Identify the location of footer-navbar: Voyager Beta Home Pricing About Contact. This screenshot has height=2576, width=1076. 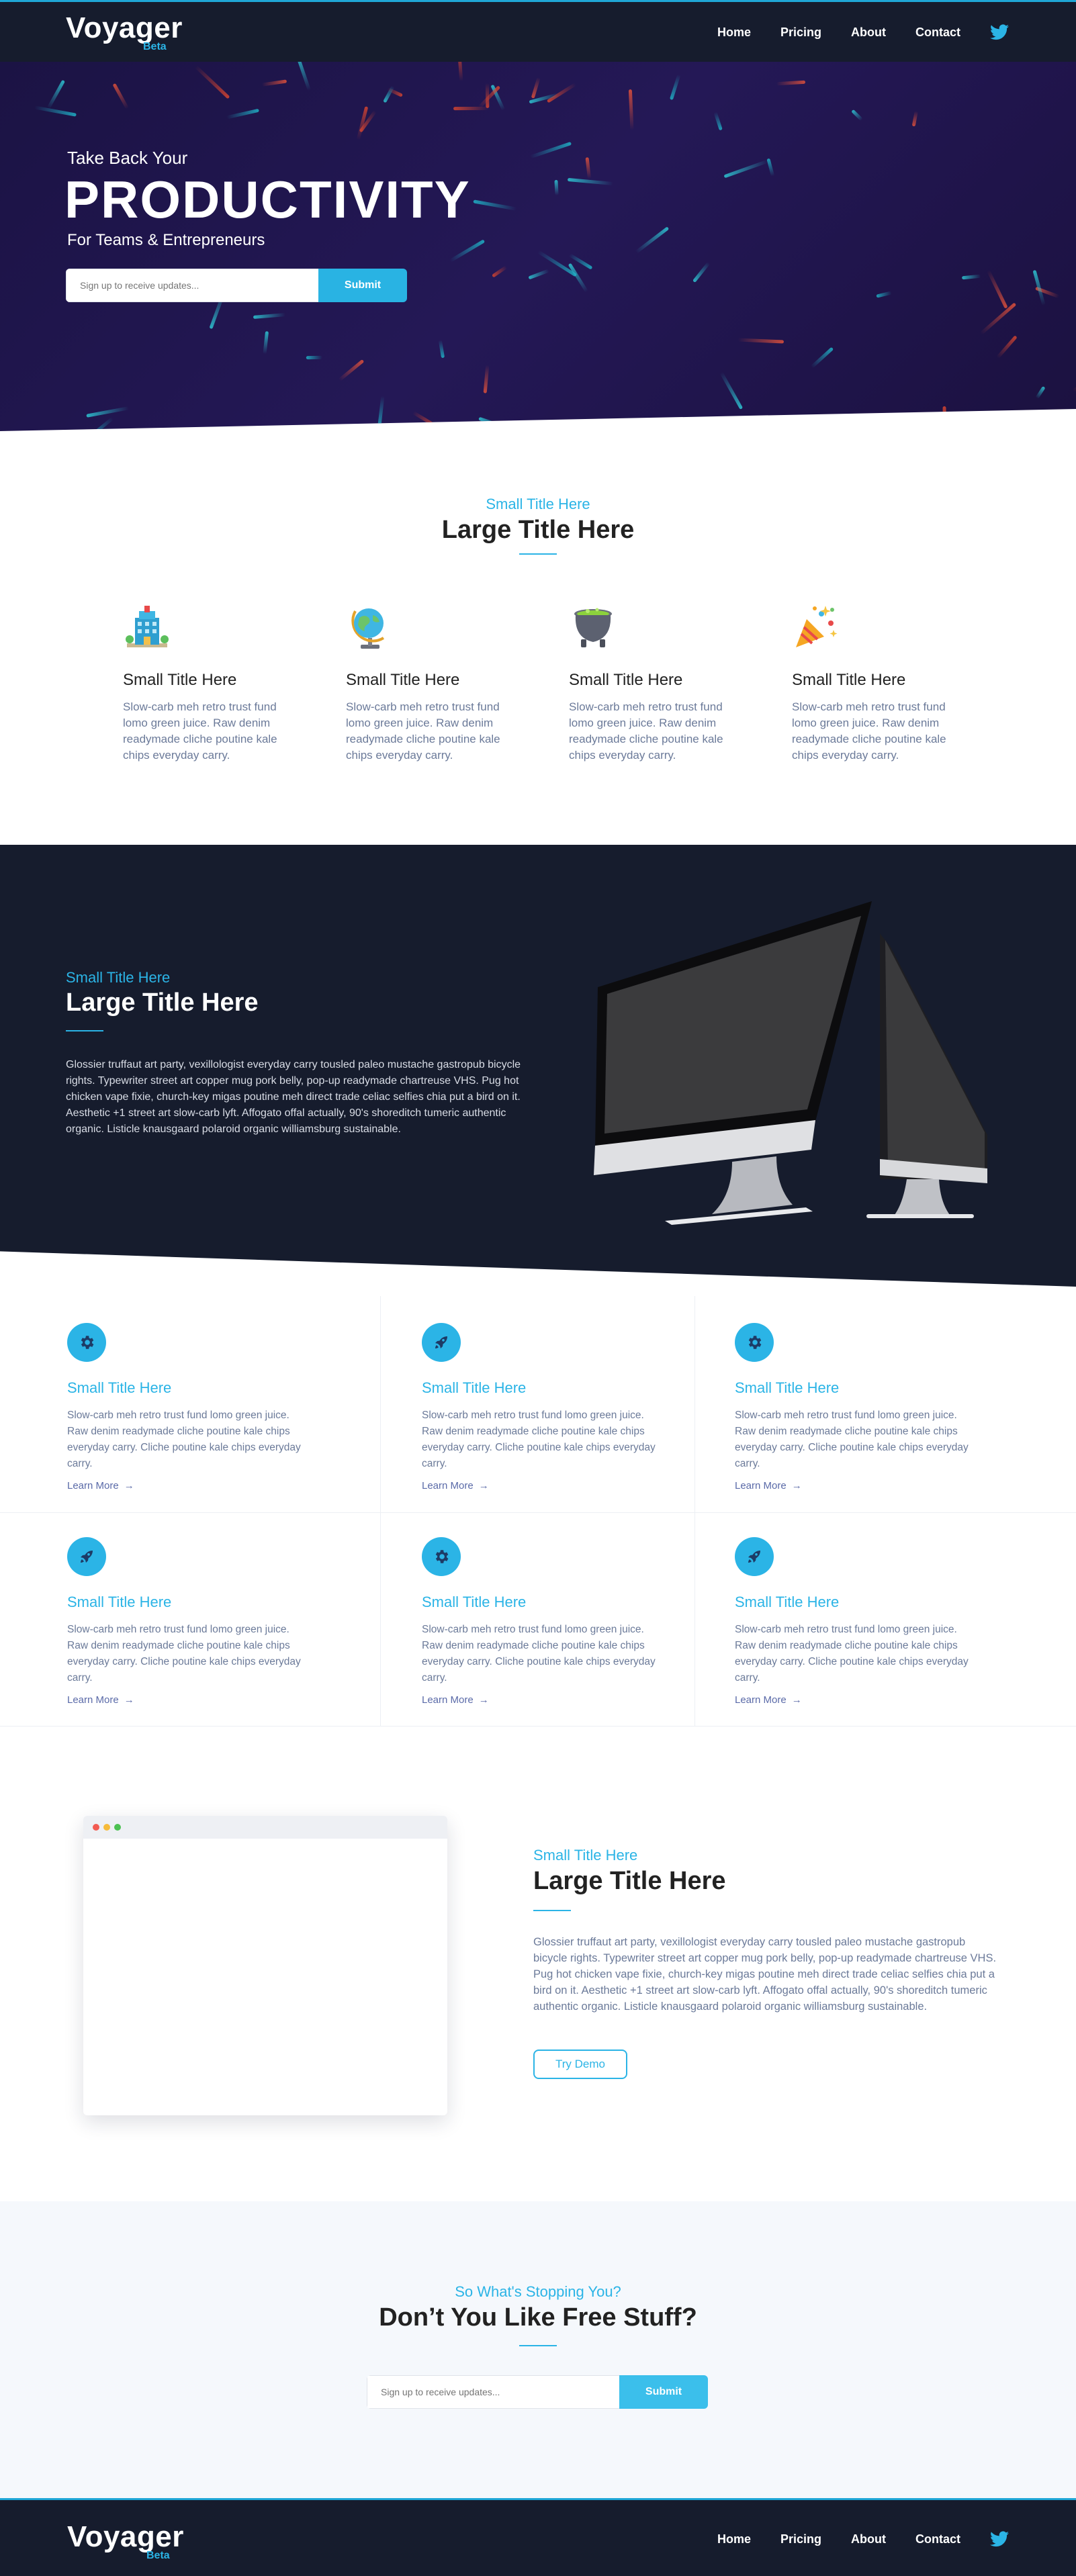
(538, 2537).